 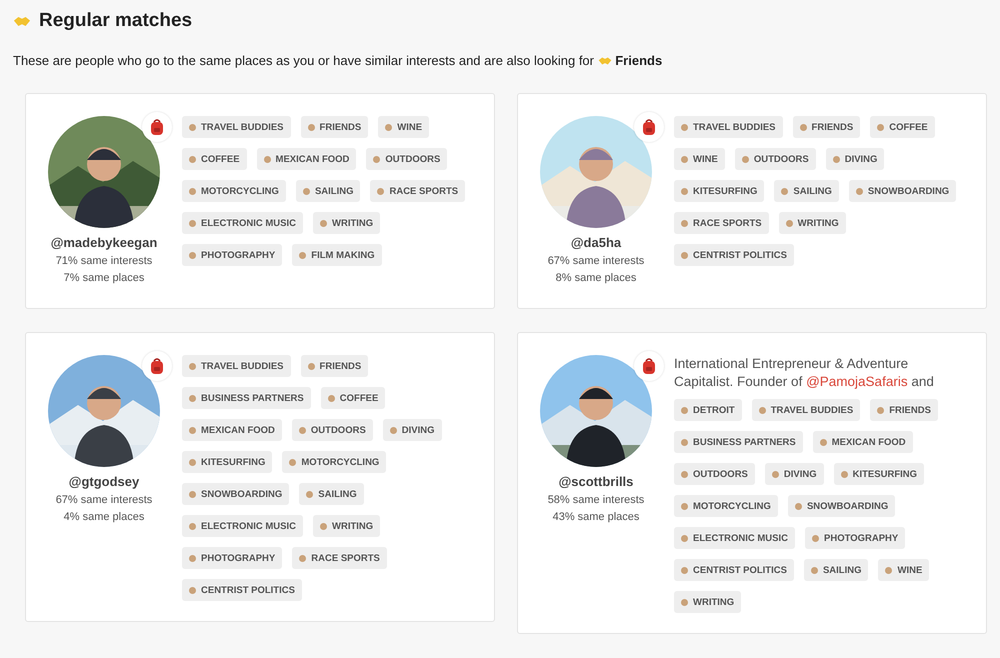 I want to click on bio-text: International Entrepreneur & Adventure Capitalist. Founder of @PamojaSafaris and, so click(x=804, y=373).